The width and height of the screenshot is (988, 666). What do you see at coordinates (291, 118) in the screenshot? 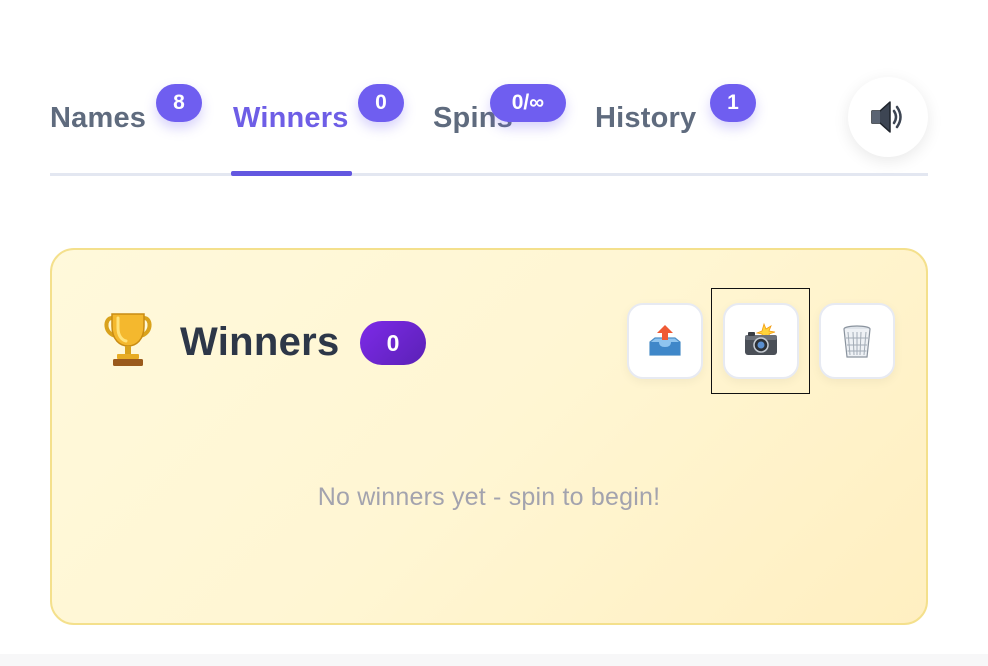
I see `tab-label: Winners` at bounding box center [291, 118].